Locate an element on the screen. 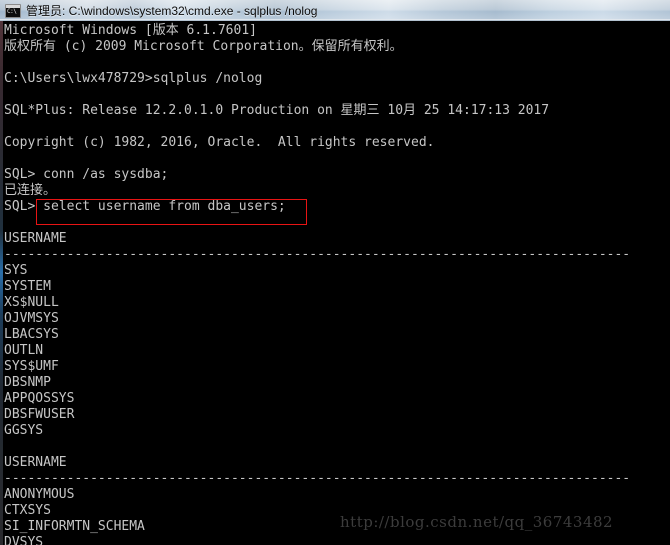 This screenshot has width=670, height=545. console-left-edge is located at coordinates (1, 283).